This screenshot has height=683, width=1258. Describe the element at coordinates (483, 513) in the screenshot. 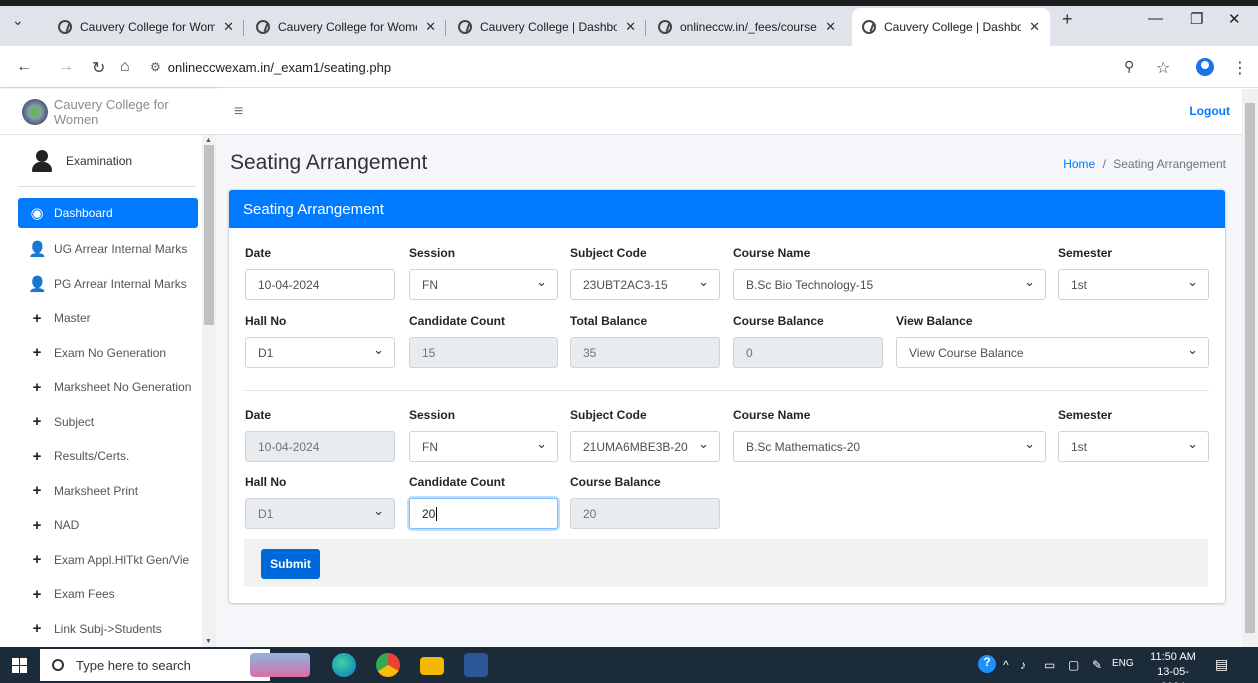

I see `candidate-count-input: 20` at that location.